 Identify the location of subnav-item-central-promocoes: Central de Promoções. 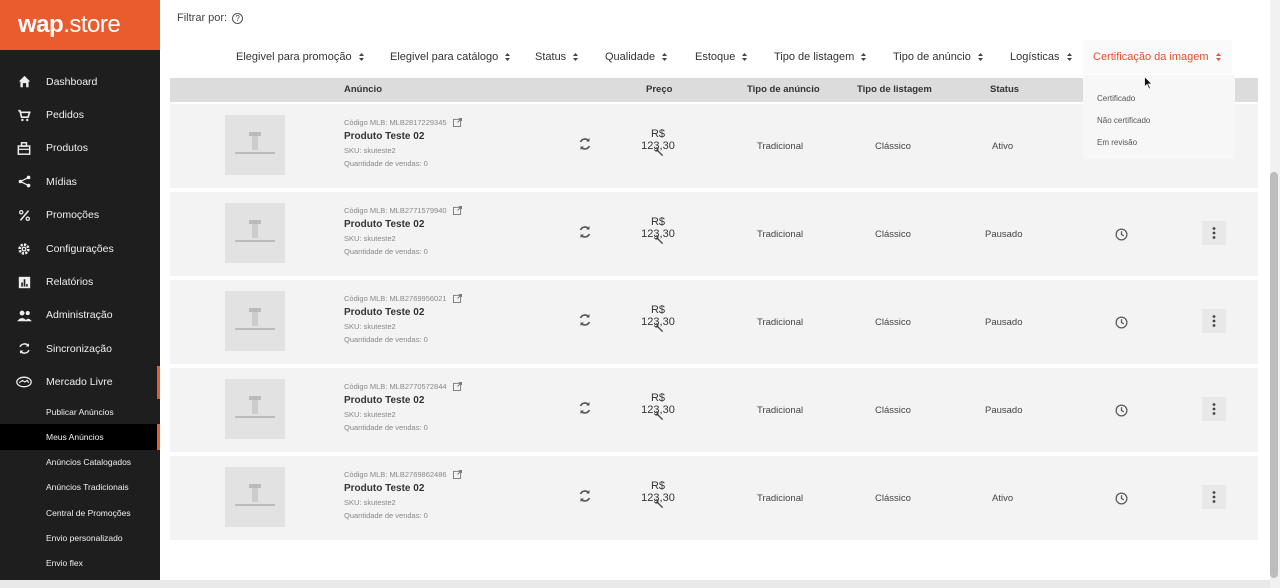
(80, 512).